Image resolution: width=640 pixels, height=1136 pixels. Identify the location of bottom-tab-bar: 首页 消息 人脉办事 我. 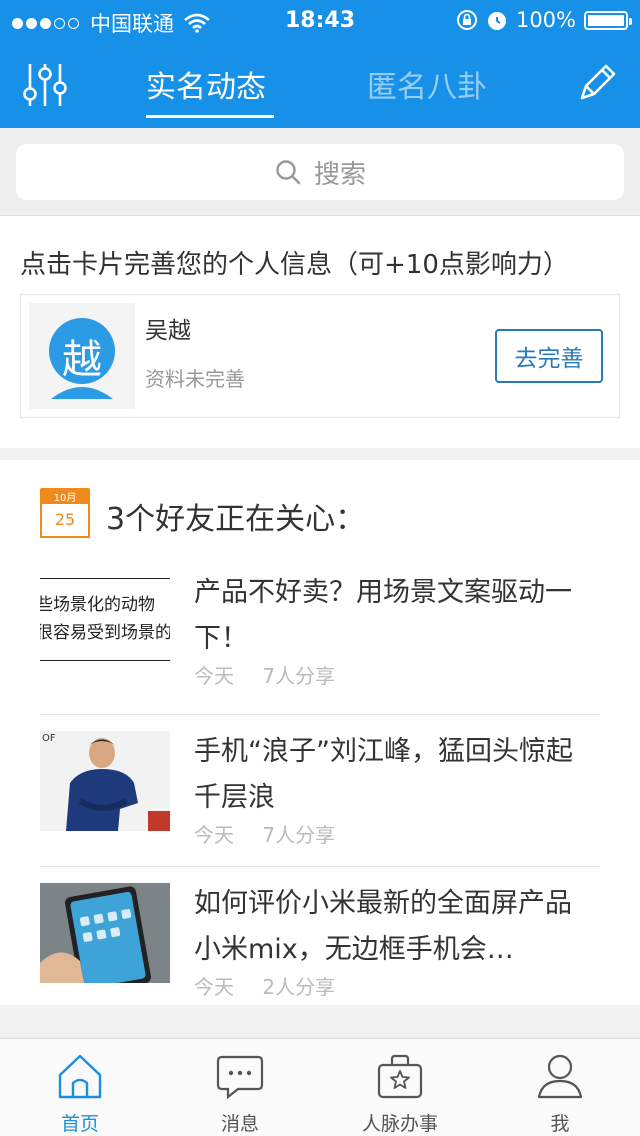
(320, 1087).